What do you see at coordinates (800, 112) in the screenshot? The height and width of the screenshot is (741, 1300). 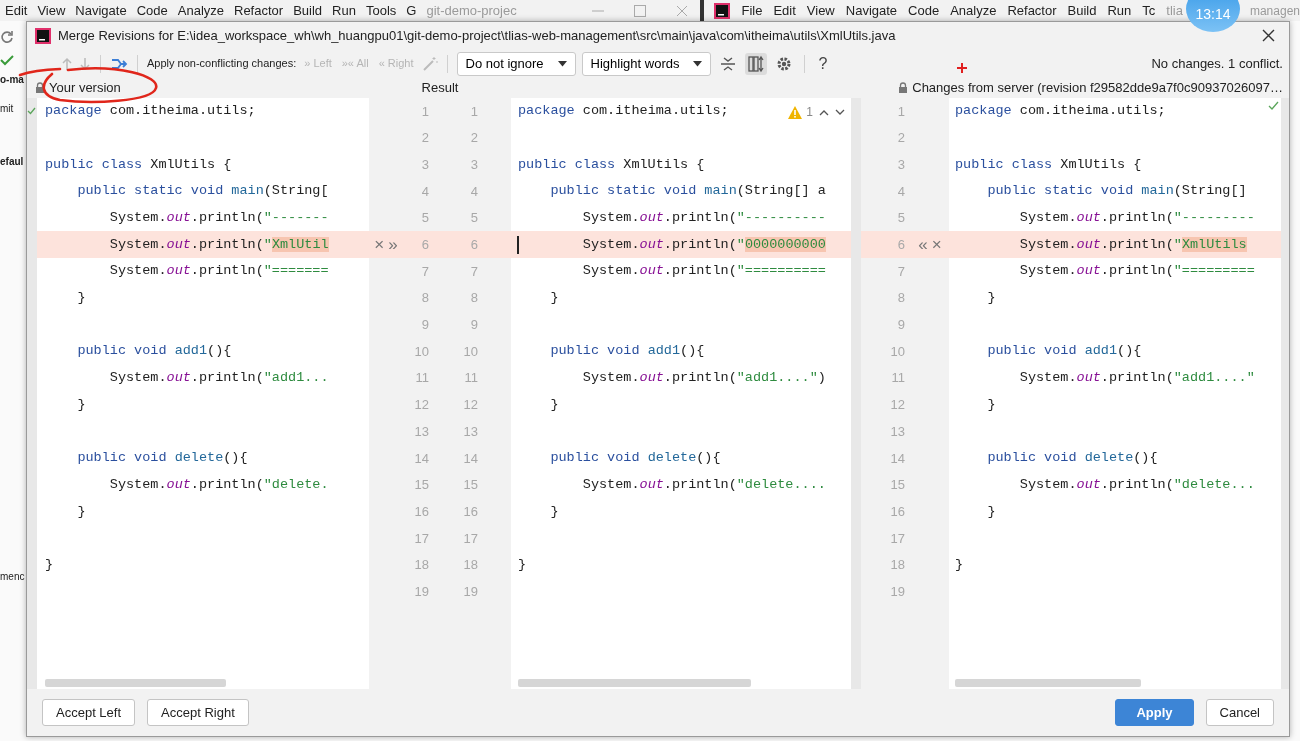 I see `warning-indicator: 1` at bounding box center [800, 112].